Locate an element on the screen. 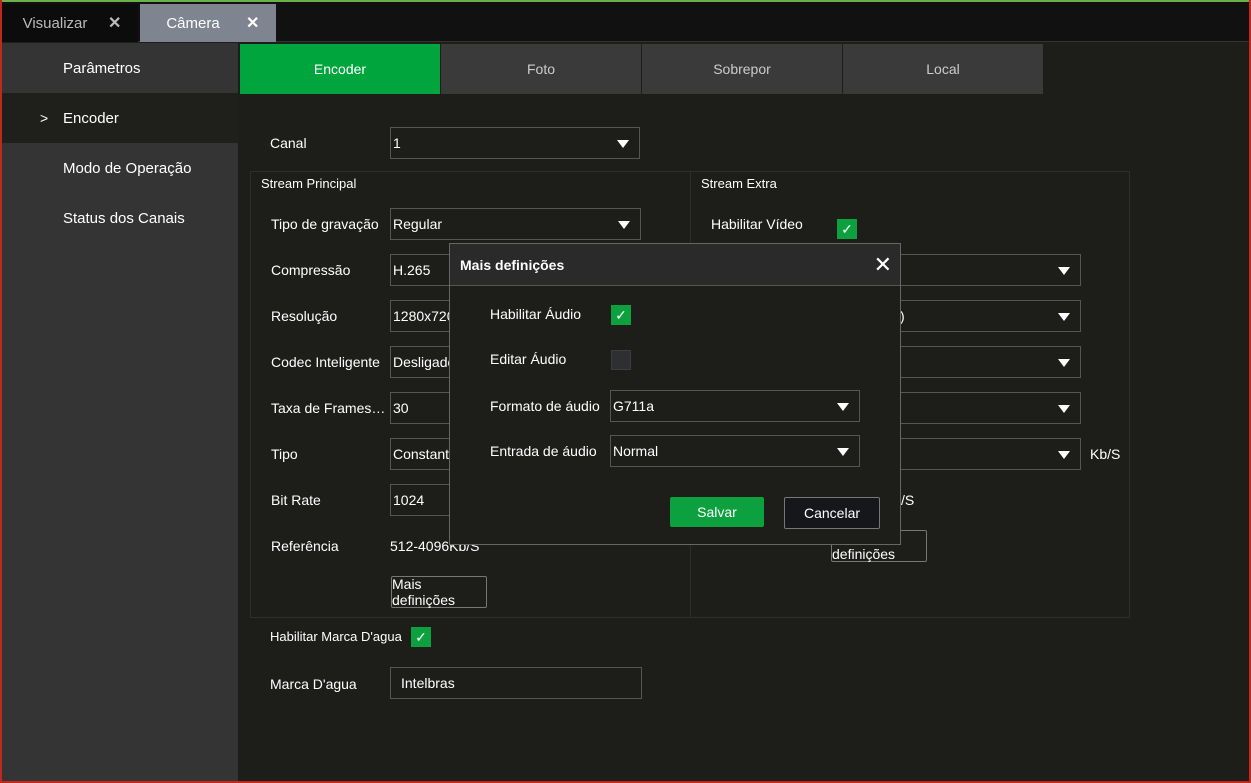 The width and height of the screenshot is (1251, 783). watermark-label: Marca D'agua is located at coordinates (313, 684).